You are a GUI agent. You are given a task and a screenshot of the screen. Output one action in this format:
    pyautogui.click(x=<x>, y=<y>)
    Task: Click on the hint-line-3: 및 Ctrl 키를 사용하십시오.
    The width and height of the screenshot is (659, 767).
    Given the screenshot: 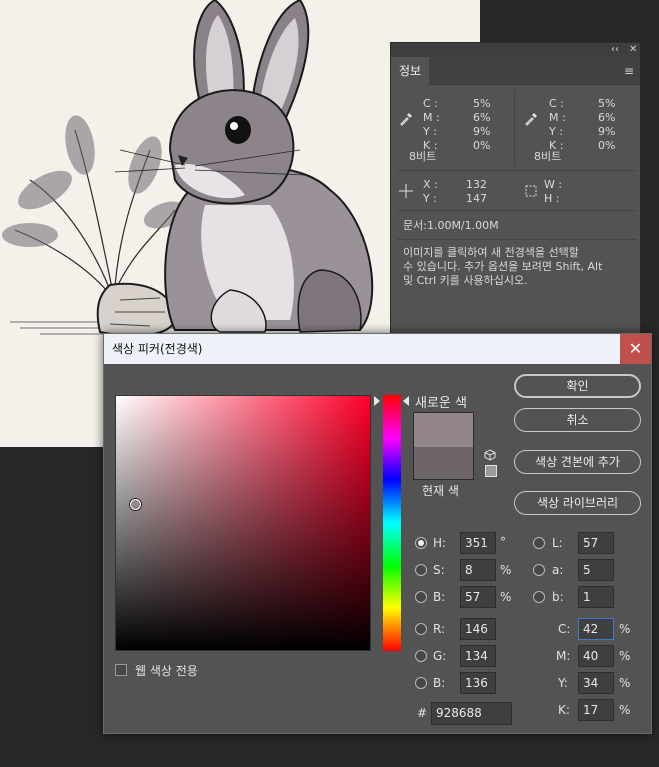 What is the action you would take?
    pyautogui.click(x=465, y=280)
    